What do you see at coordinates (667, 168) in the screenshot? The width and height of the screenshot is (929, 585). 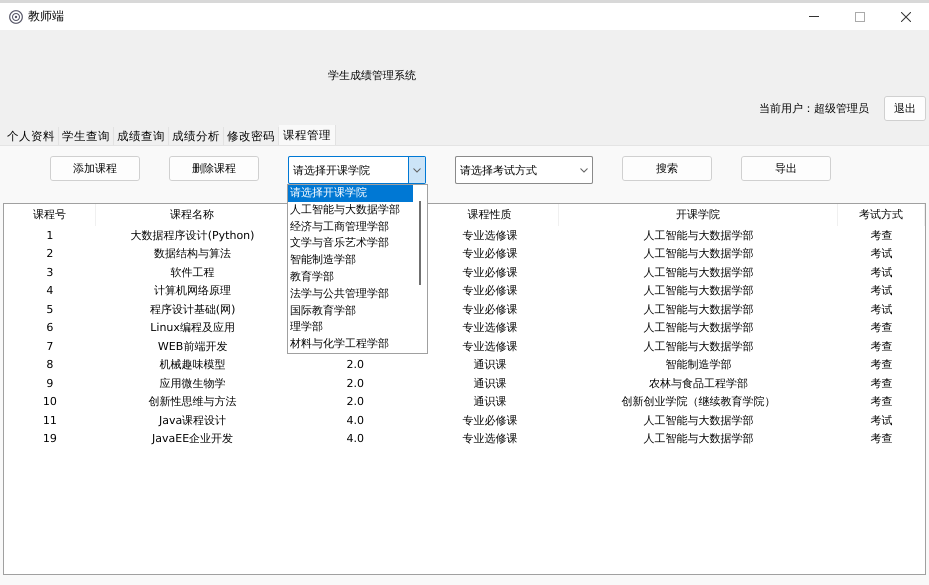 I see `search-button: 搜索` at bounding box center [667, 168].